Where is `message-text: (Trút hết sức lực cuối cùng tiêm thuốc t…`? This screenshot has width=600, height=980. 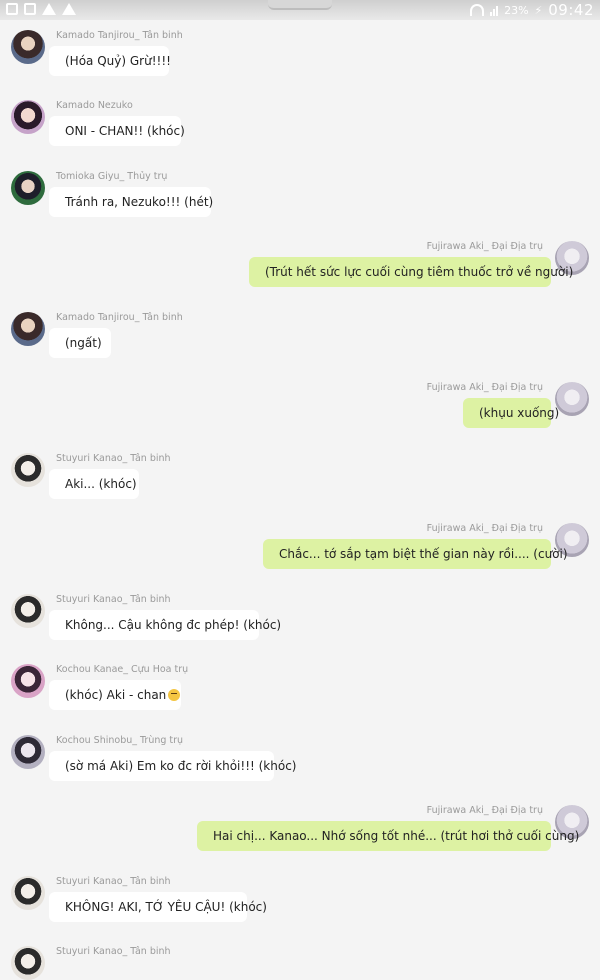
message-text: (Trút hết sức lực cuối cùng tiêm thuốc t… is located at coordinates (419, 272).